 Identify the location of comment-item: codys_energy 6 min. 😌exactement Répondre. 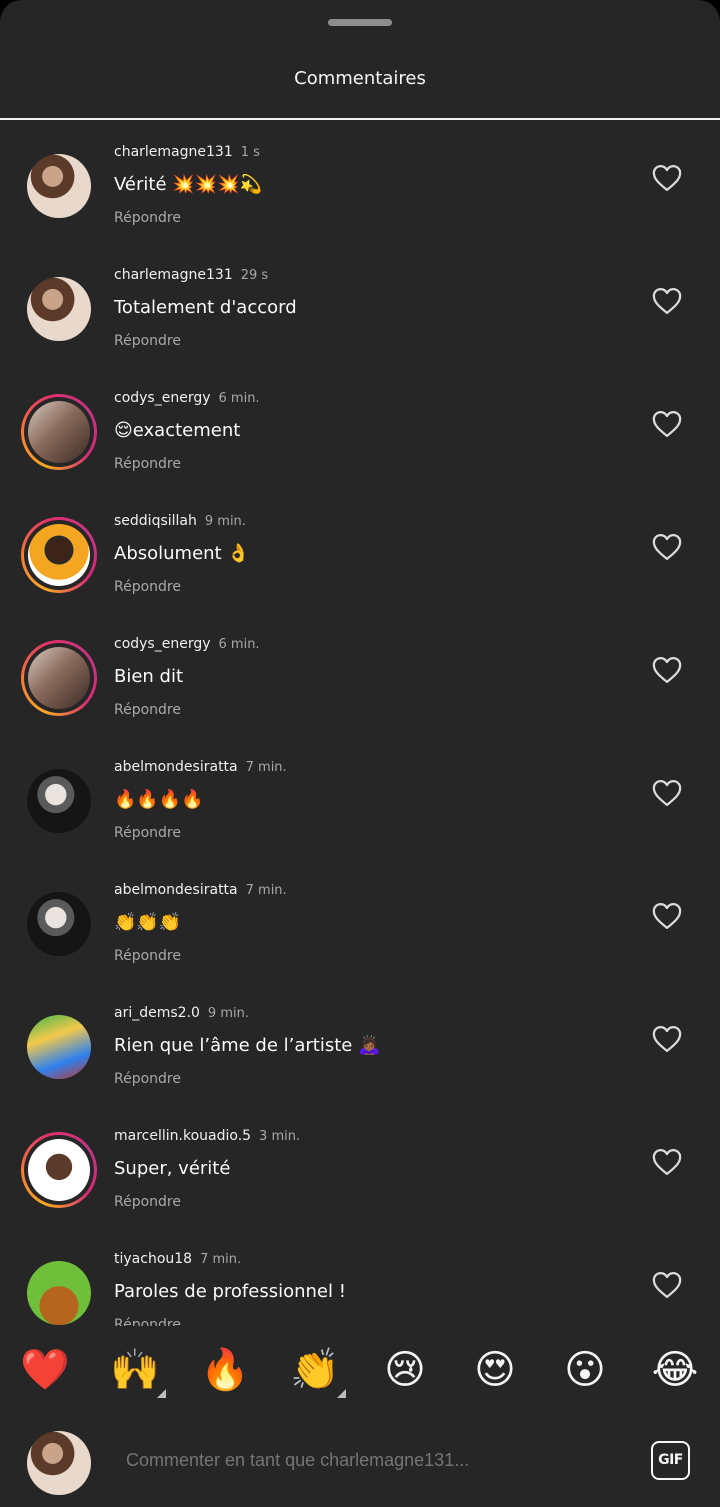
(360, 433).